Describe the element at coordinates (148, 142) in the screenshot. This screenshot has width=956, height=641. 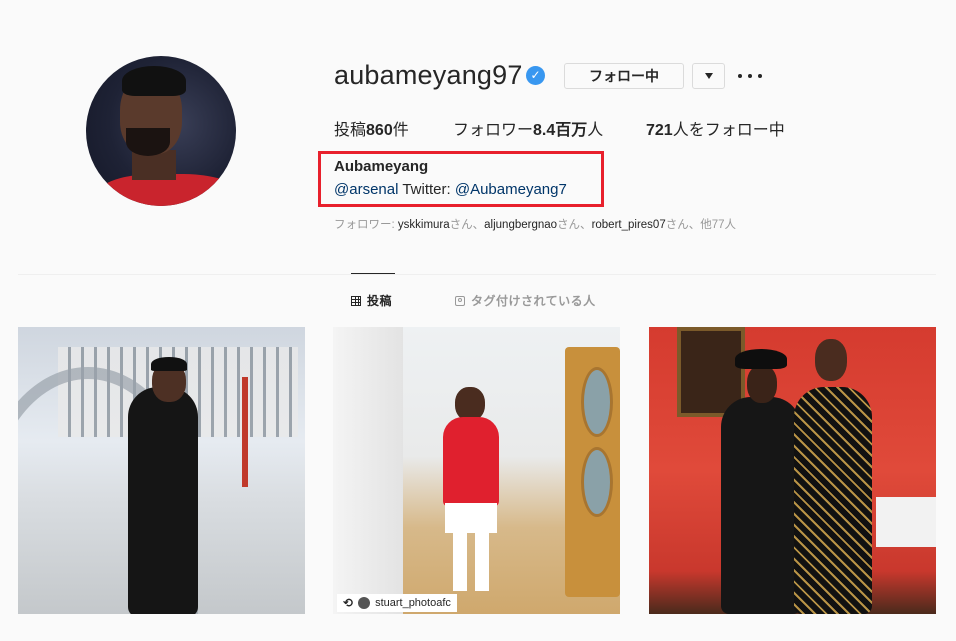
I see `avatar-beard` at that location.